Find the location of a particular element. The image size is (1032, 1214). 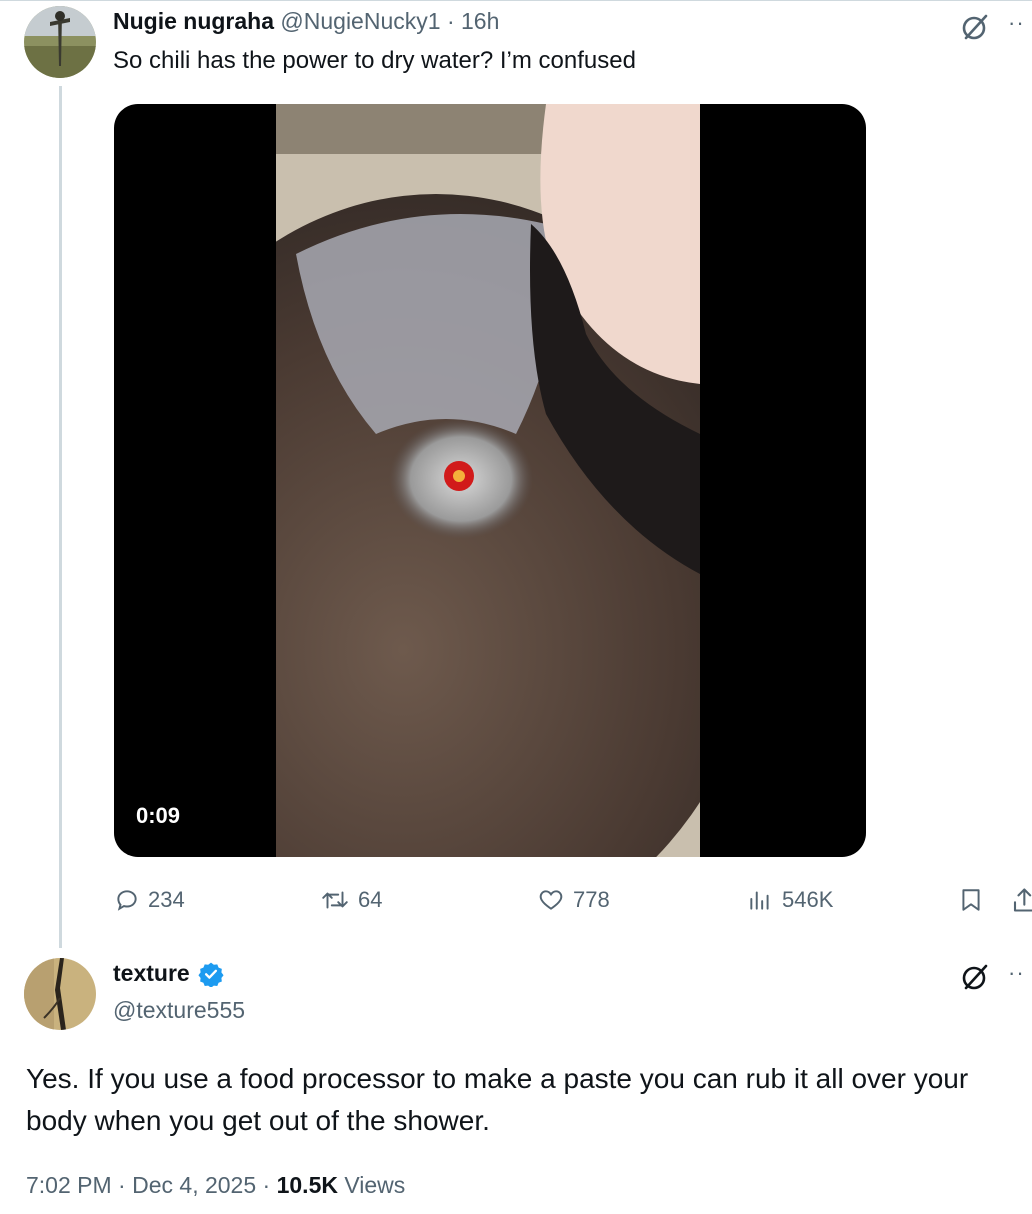

thread-line is located at coordinates (60, 517).